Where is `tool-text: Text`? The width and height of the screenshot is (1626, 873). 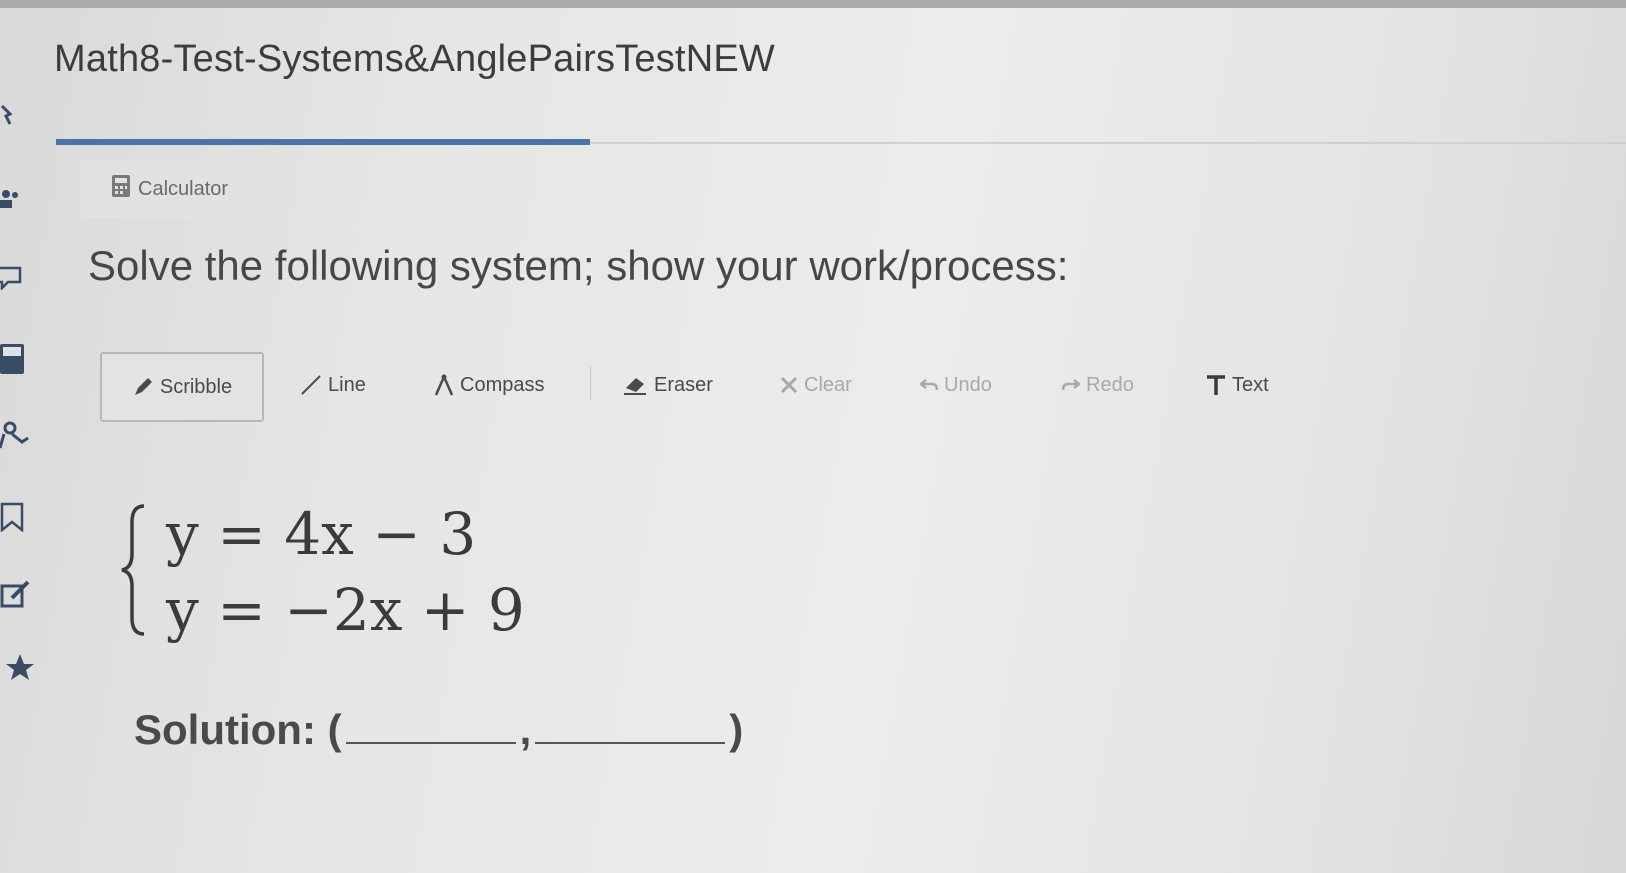 tool-text: Text is located at coordinates (1237, 385).